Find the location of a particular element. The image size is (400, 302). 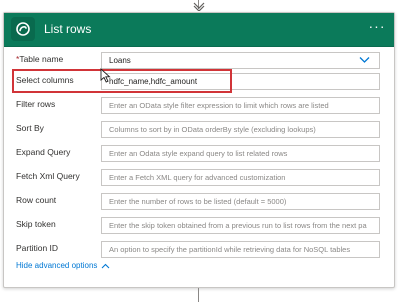

field-label: Filter rows is located at coordinates (36, 104).